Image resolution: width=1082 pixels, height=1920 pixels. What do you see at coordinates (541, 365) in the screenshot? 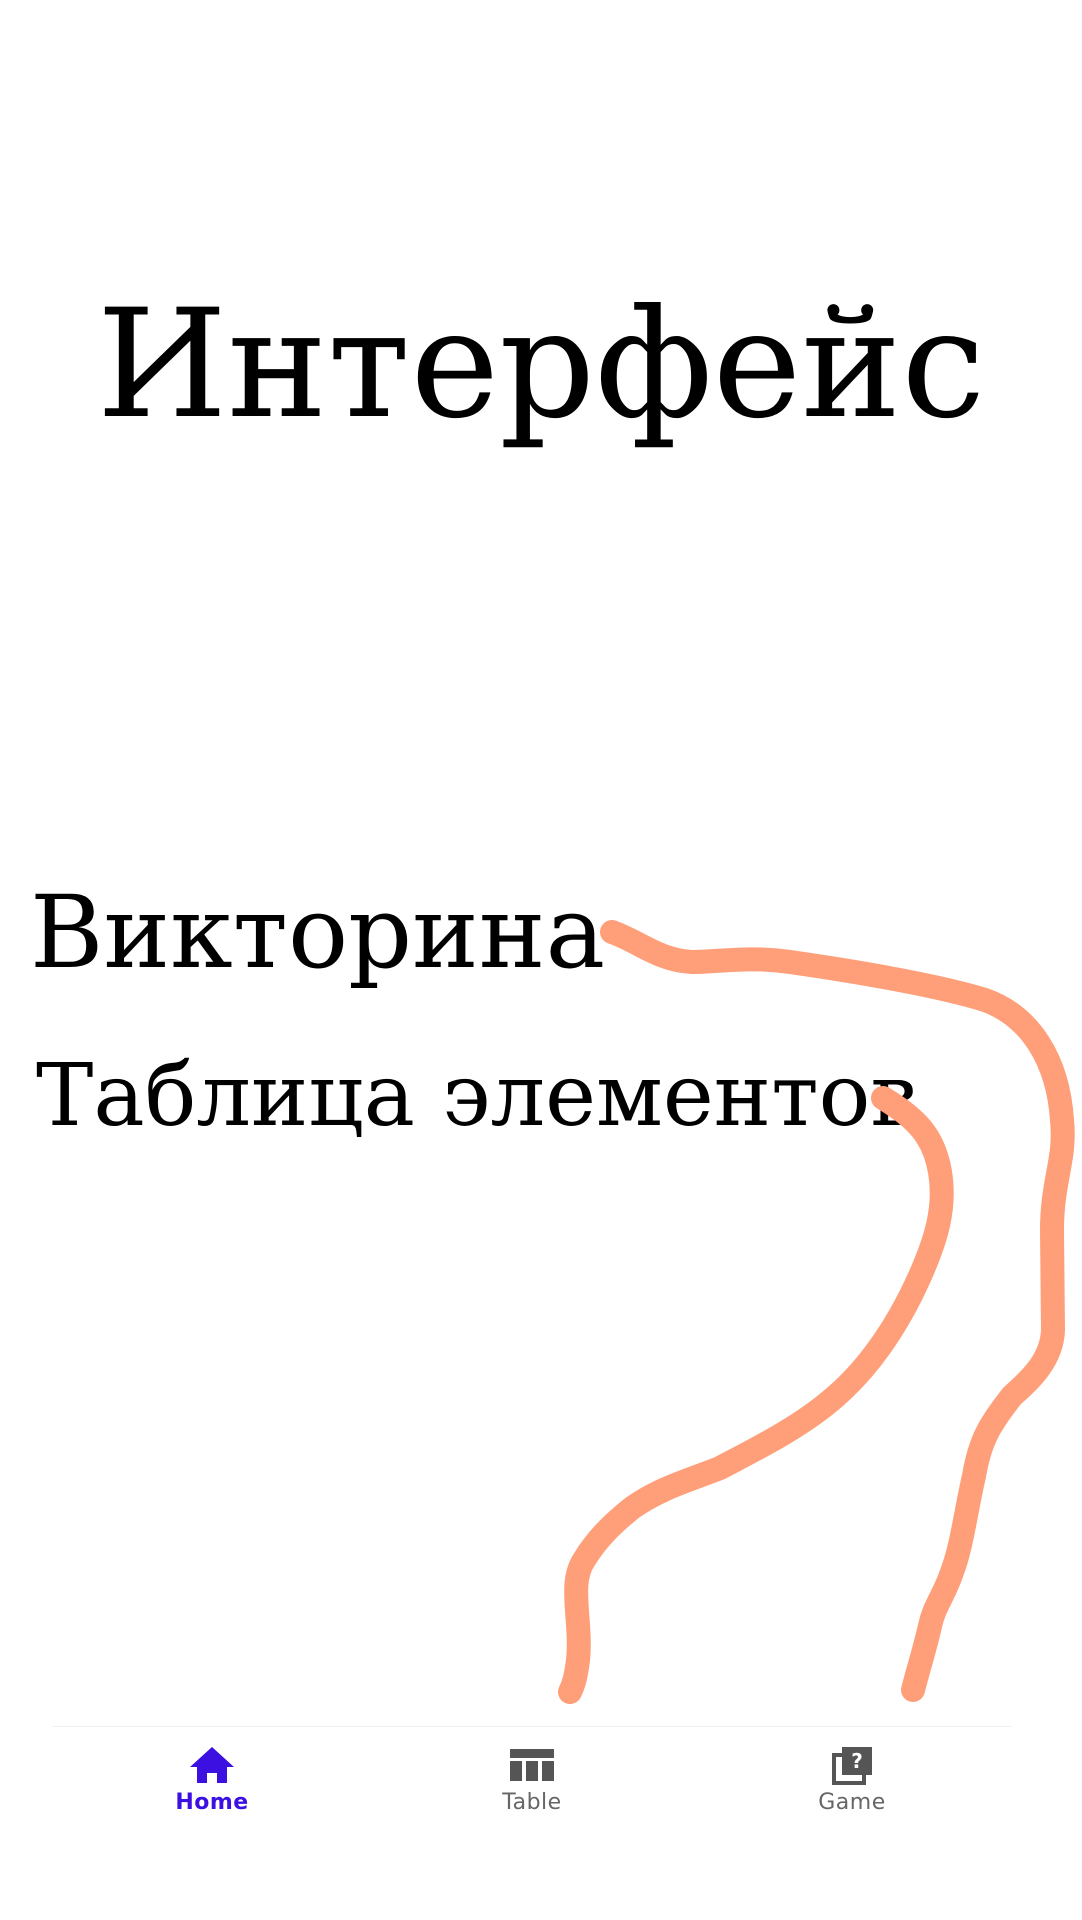
I see `page-title: Интерфейс` at bounding box center [541, 365].